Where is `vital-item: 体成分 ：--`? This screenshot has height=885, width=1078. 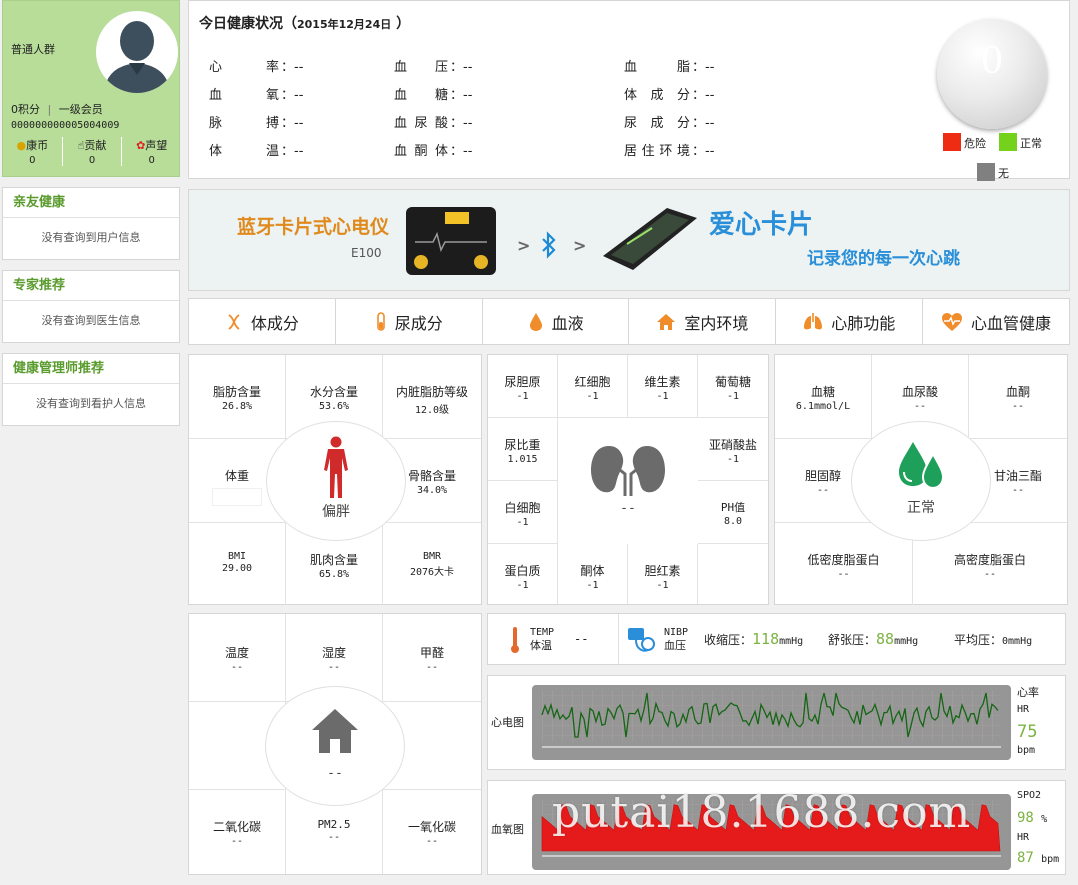
vital-item: 体成分 ：-- is located at coordinates (669, 93).